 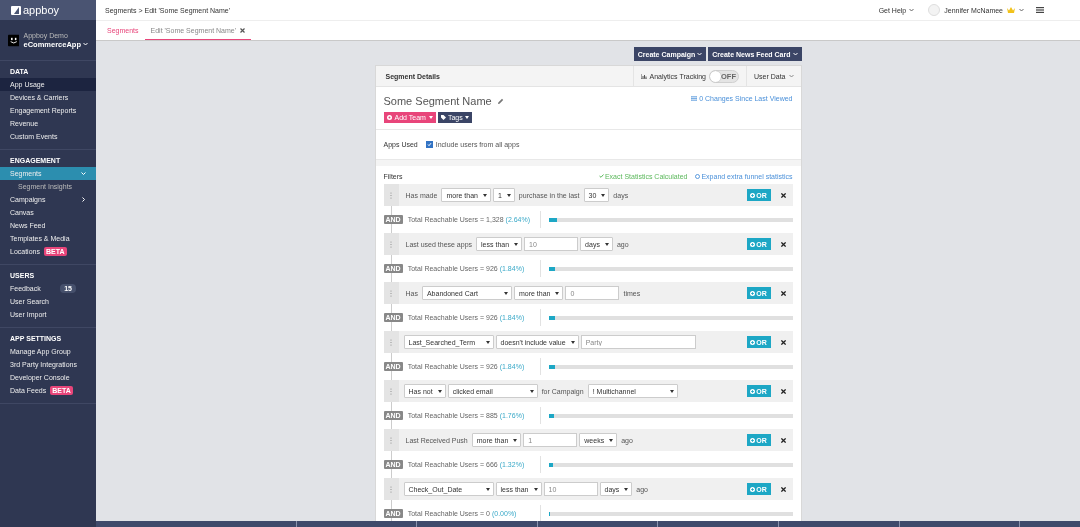 What do you see at coordinates (389, 117) in the screenshot?
I see `target-icon` at bounding box center [389, 117].